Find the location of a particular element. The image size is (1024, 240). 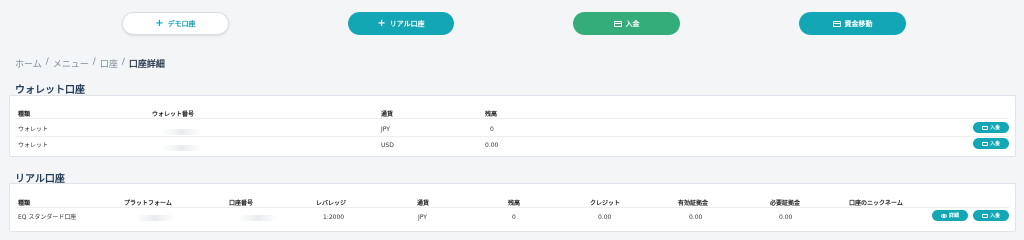

wallet-balance: 0.00 is located at coordinates (492, 145).